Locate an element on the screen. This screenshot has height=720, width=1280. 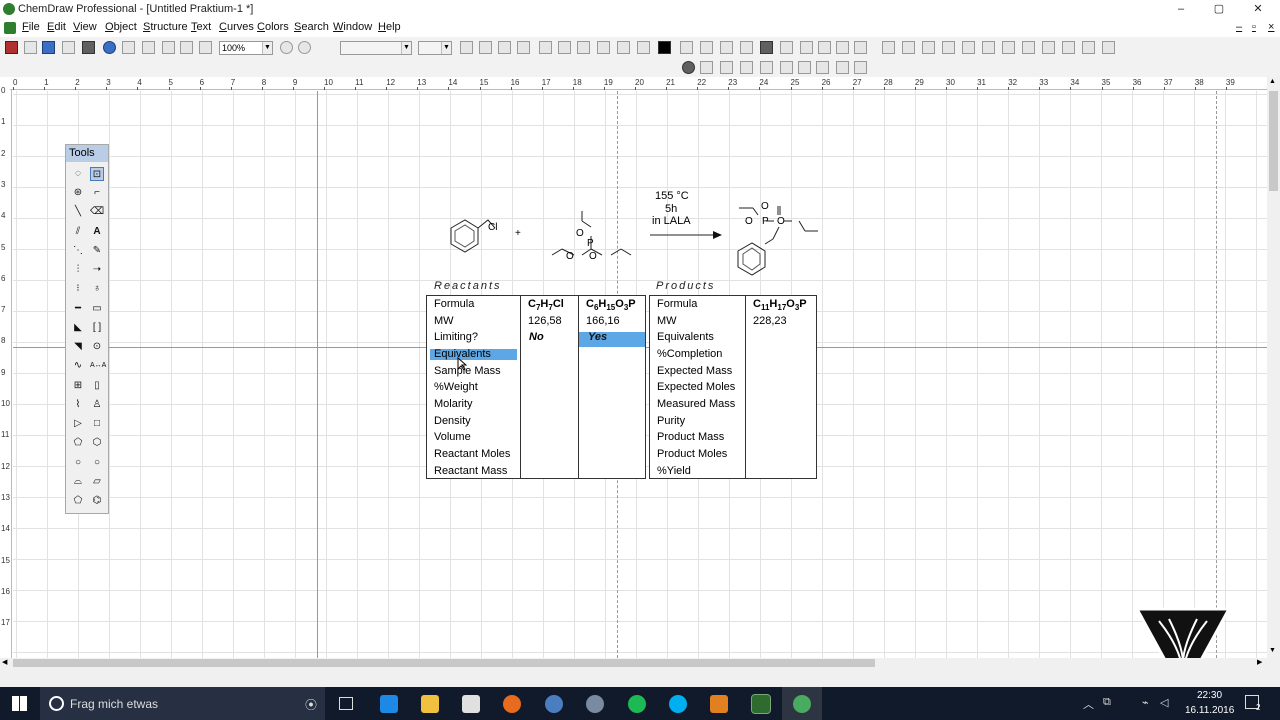
expand-label-icon is located at coordinates (1048, 47).